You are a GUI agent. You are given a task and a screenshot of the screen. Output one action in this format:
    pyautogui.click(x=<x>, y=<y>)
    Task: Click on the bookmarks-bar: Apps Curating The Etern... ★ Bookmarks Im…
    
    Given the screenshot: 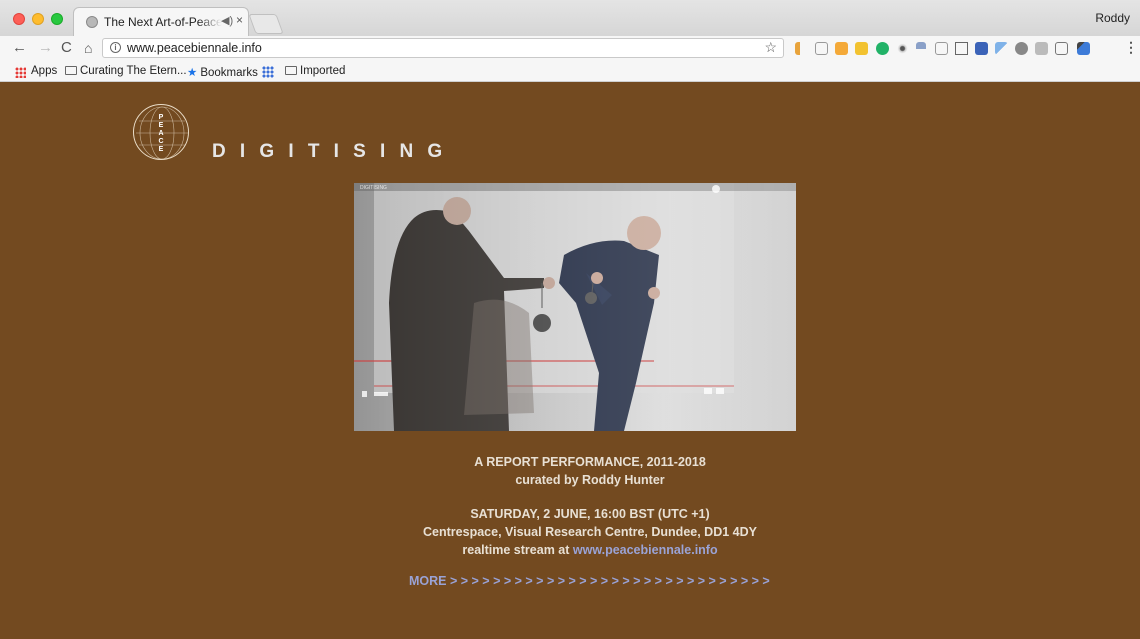 What is the action you would take?
    pyautogui.click(x=570, y=72)
    